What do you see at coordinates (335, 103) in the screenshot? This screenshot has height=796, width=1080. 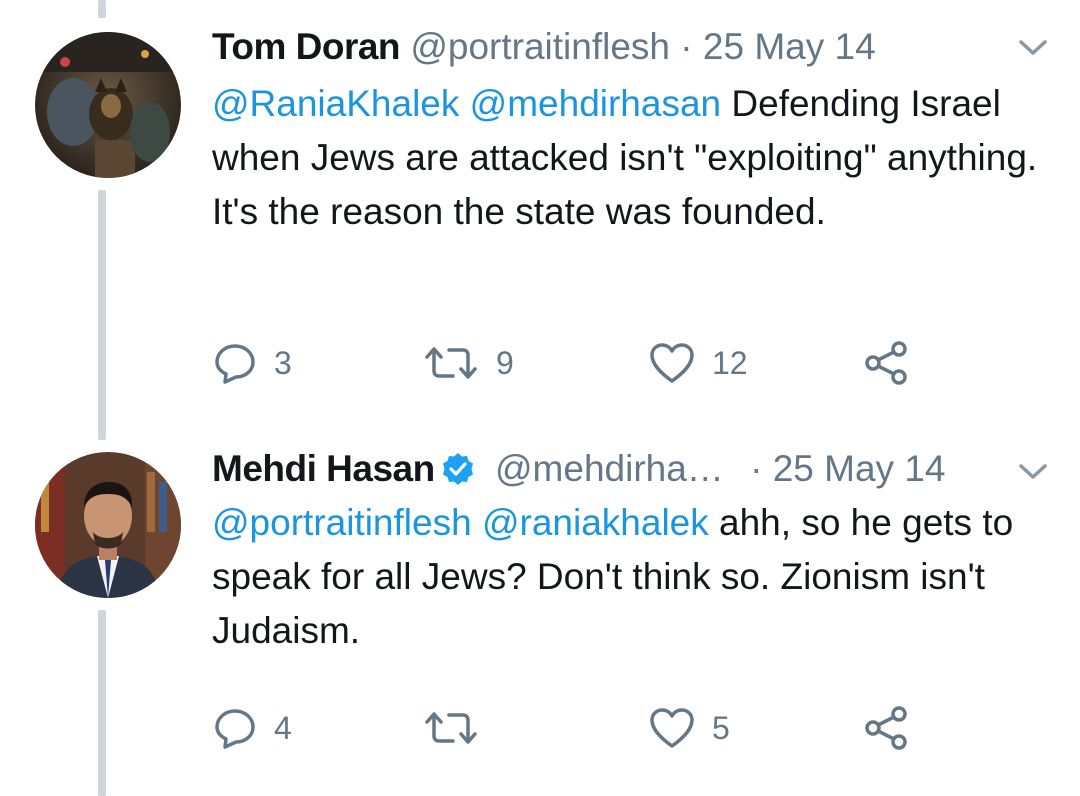 I see `mention-link: @RaniaKhalek` at bounding box center [335, 103].